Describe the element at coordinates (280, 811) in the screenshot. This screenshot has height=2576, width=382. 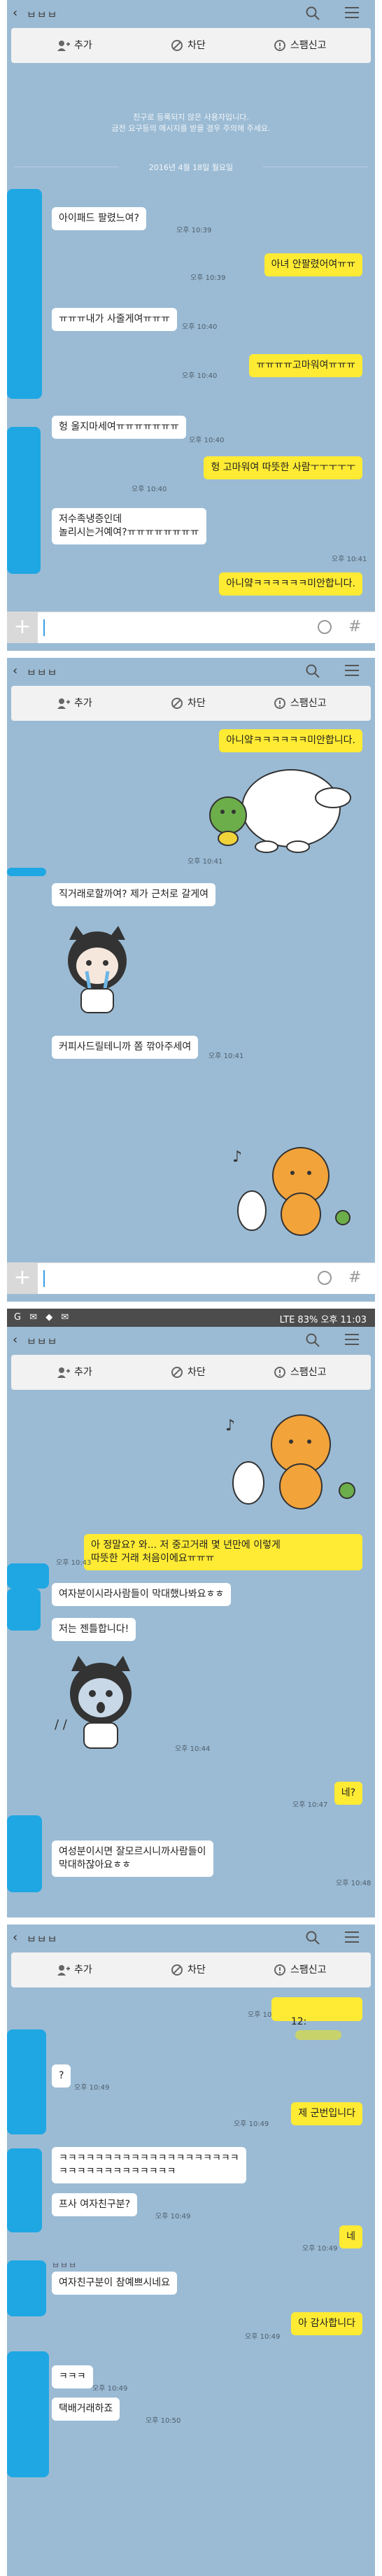
I see `hugging-character-sticker` at that location.